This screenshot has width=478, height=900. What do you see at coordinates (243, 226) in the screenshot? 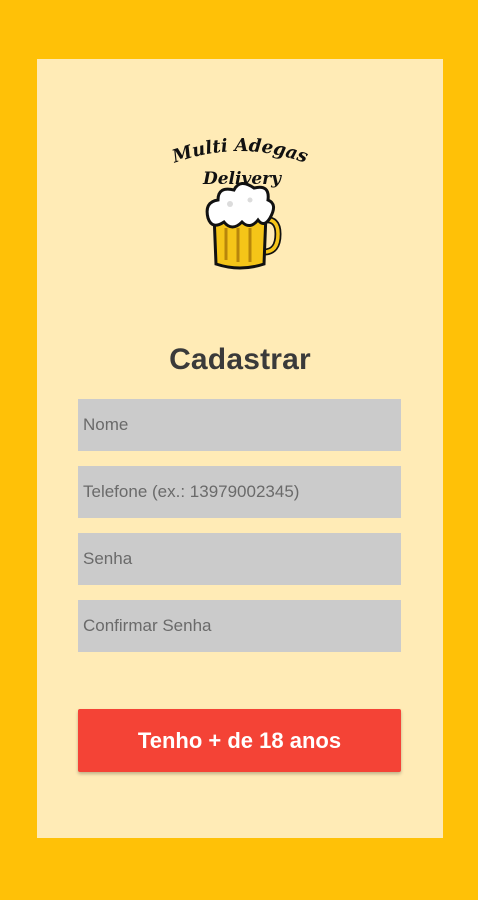
I see `beer-mug-icon` at bounding box center [243, 226].